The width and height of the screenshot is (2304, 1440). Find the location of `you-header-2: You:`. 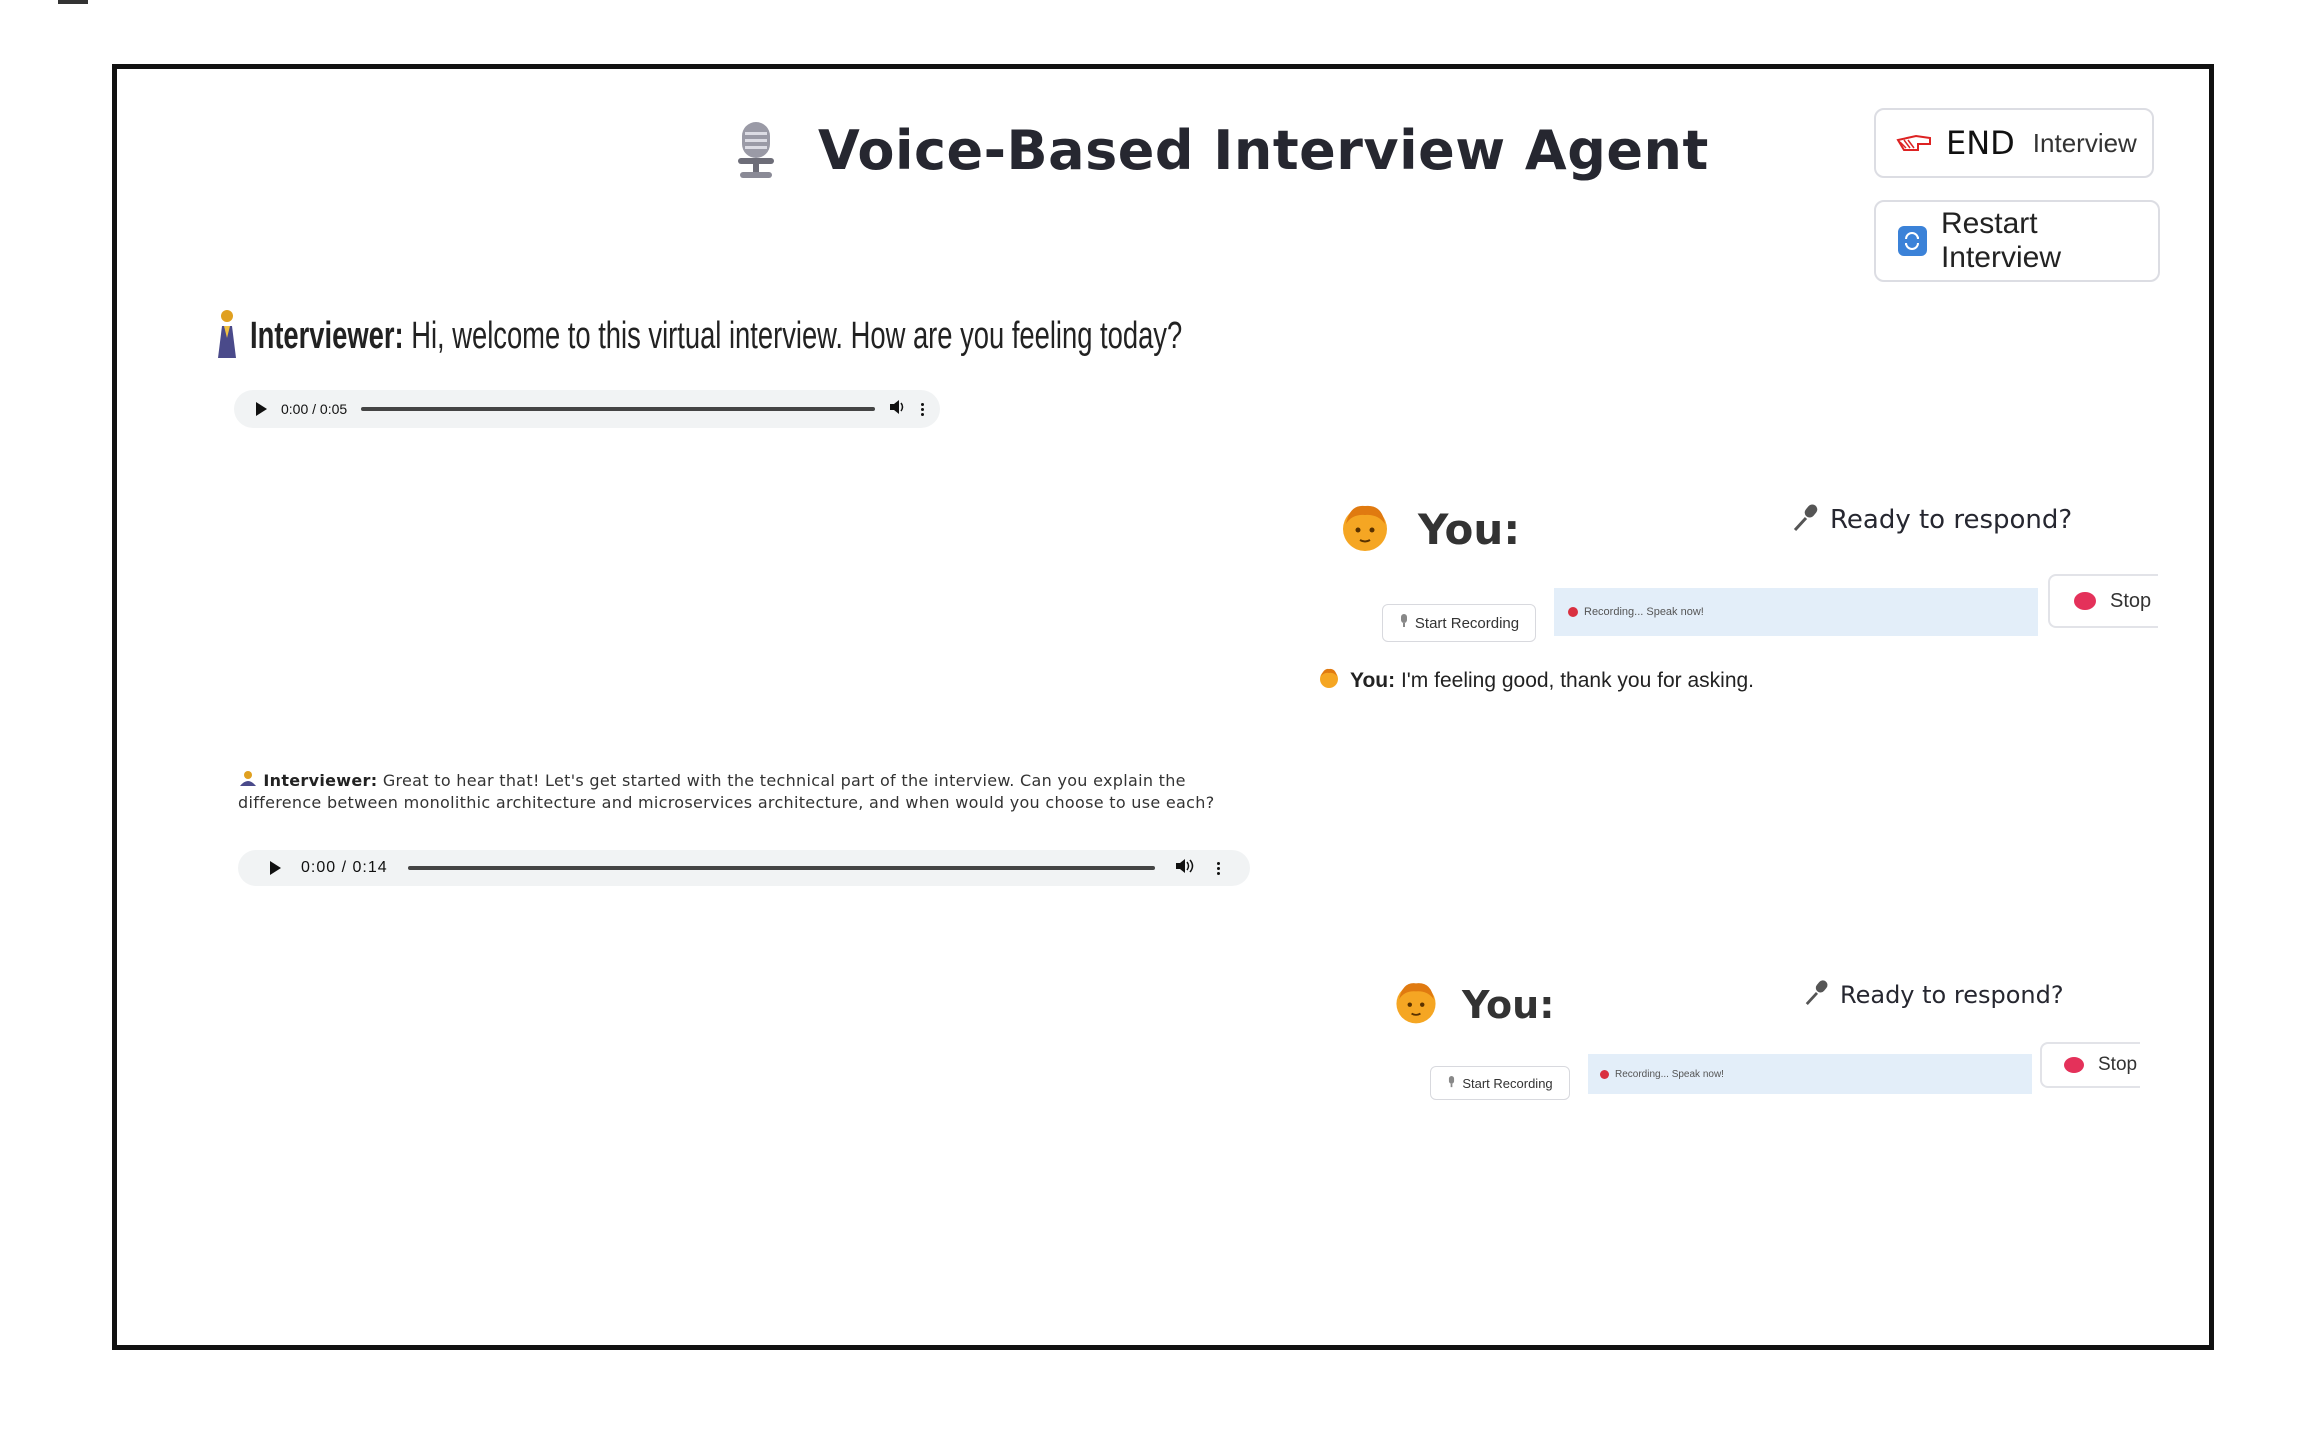

you-header-2: You: is located at coordinates (1473, 1004).